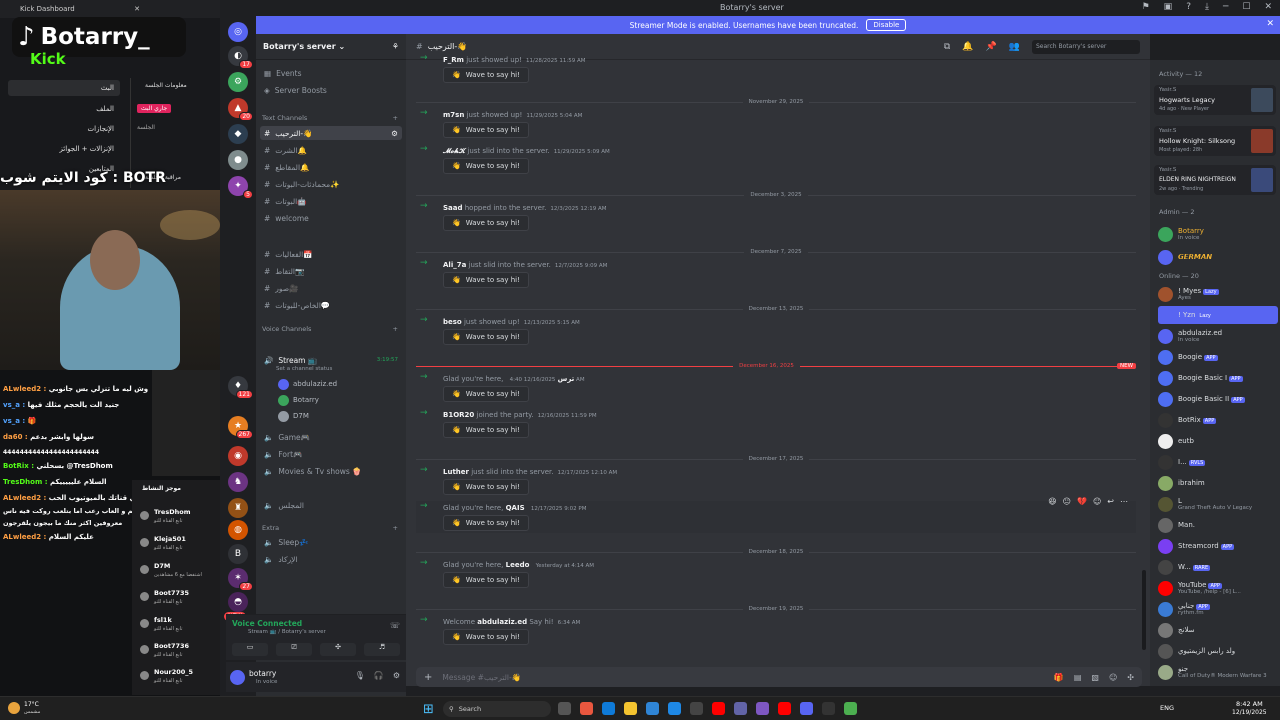 The height and width of the screenshot is (720, 1280). What do you see at coordinates (991, 47) in the screenshot?
I see `pin-icon: 📌` at bounding box center [991, 47].